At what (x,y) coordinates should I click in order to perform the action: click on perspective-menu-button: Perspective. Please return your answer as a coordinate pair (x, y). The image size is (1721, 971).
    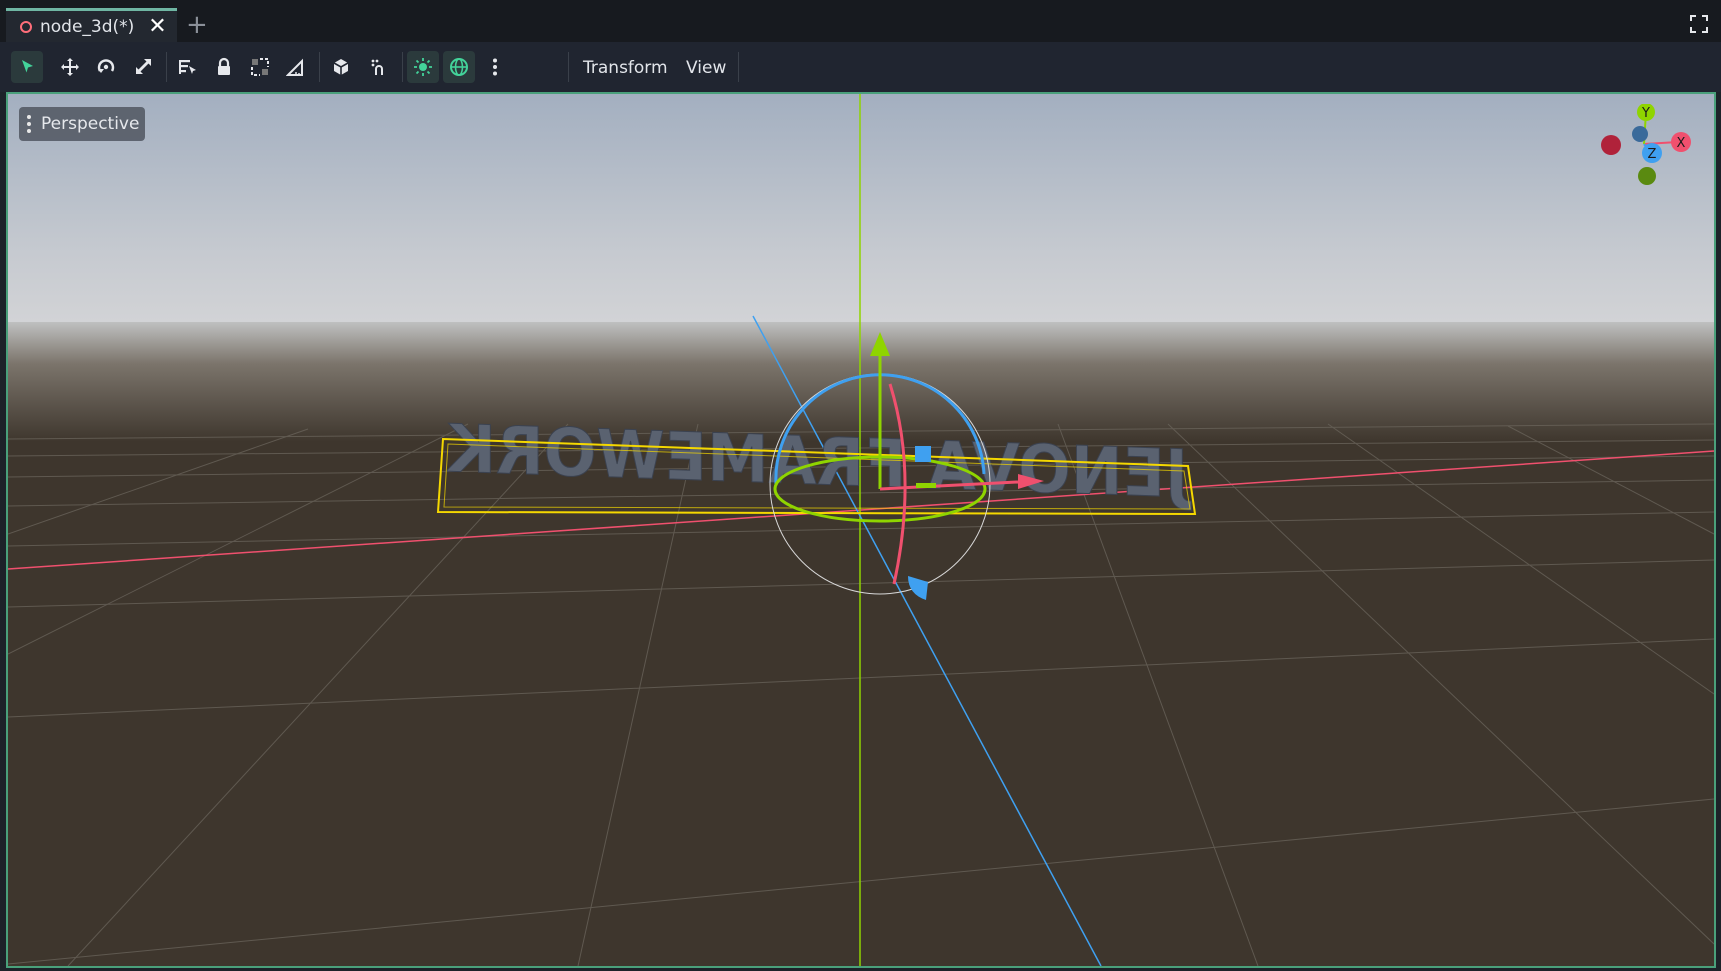
    Looking at the image, I should click on (82, 124).